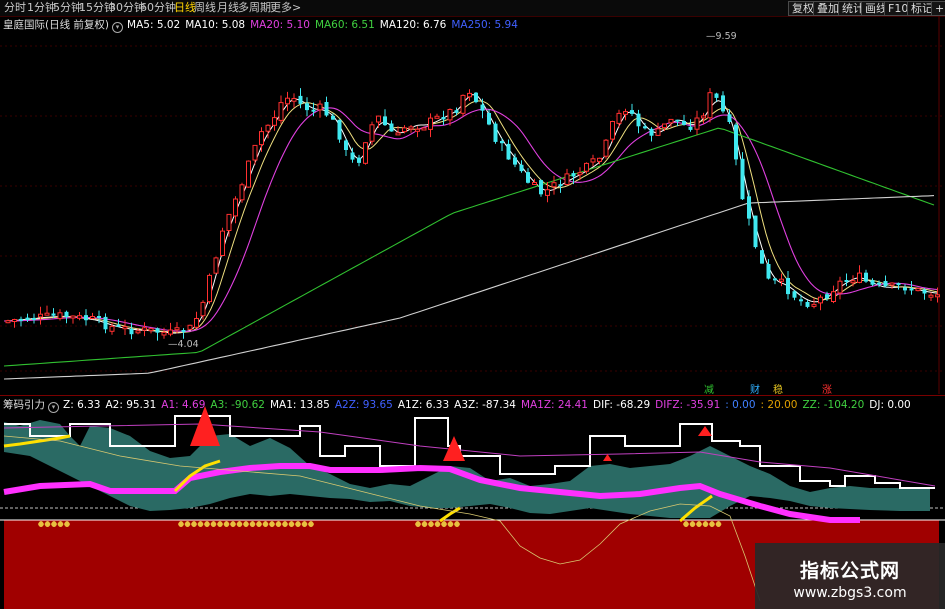  What do you see at coordinates (554, 405) in the screenshot?
I see `indicator-legend-item: MA1Z: 24.41` at bounding box center [554, 405].